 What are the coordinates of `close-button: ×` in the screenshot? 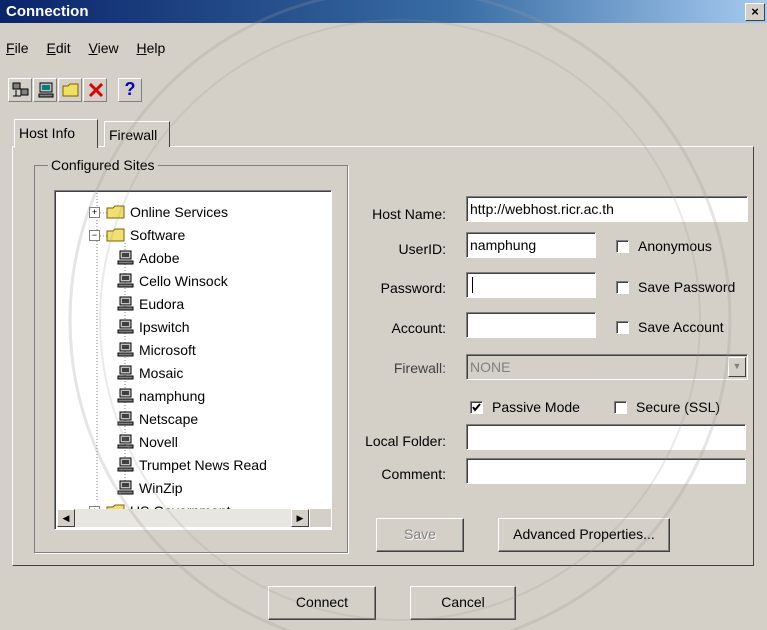 It's located at (755, 12).